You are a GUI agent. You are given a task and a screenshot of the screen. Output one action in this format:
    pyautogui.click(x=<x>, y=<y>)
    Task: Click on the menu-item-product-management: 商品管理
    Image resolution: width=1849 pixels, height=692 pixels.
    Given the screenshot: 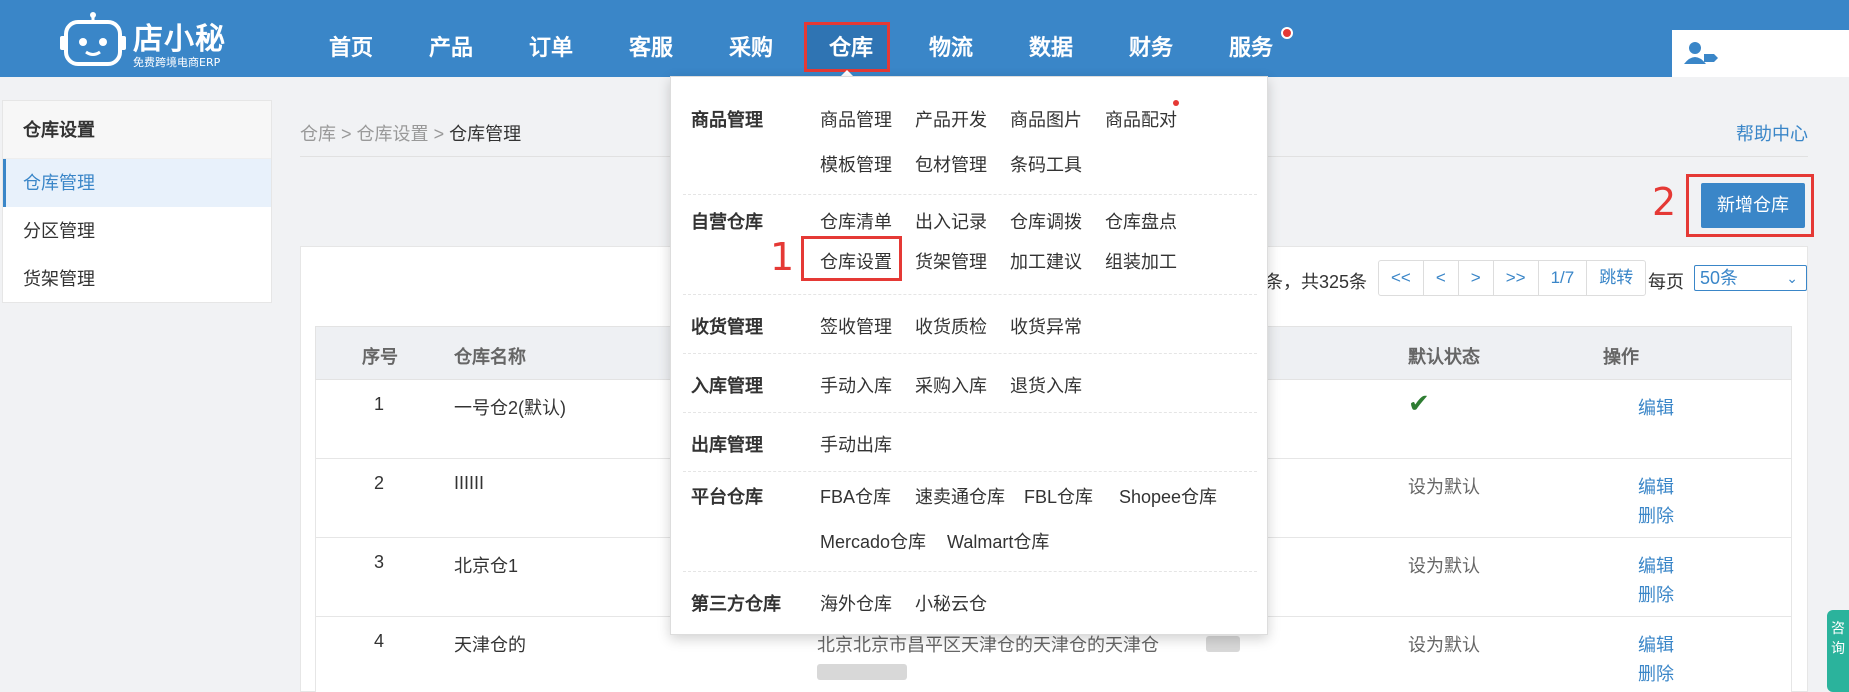 What is the action you would take?
    pyautogui.click(x=856, y=119)
    